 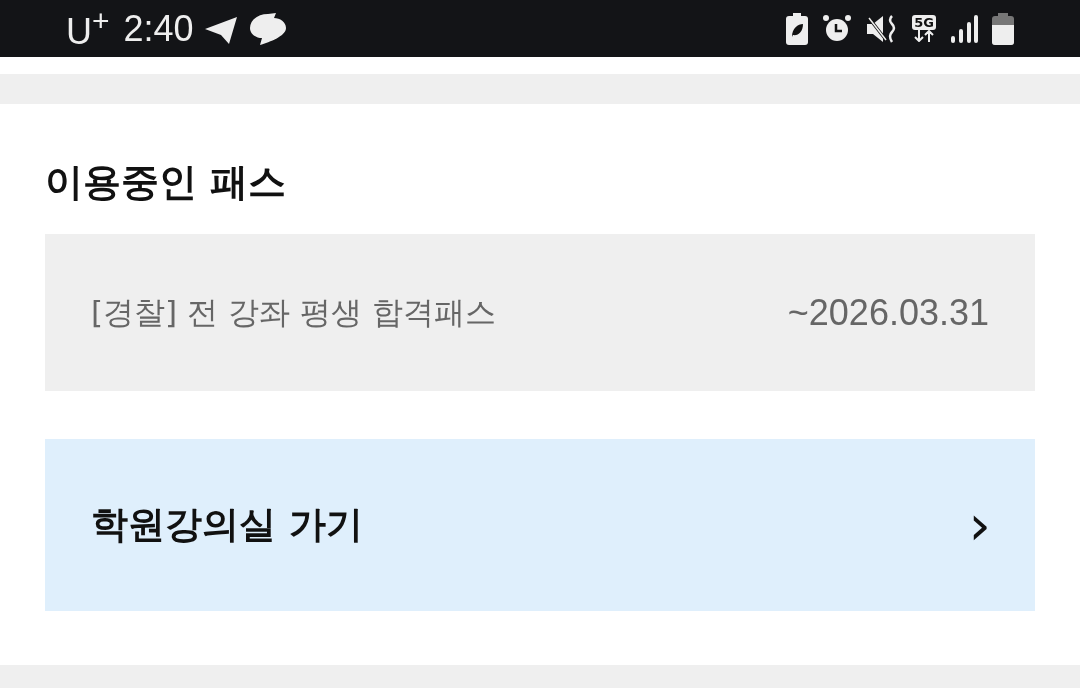 What do you see at coordinates (88, 28) in the screenshot?
I see `carrier-label: U$^{+}$` at bounding box center [88, 28].